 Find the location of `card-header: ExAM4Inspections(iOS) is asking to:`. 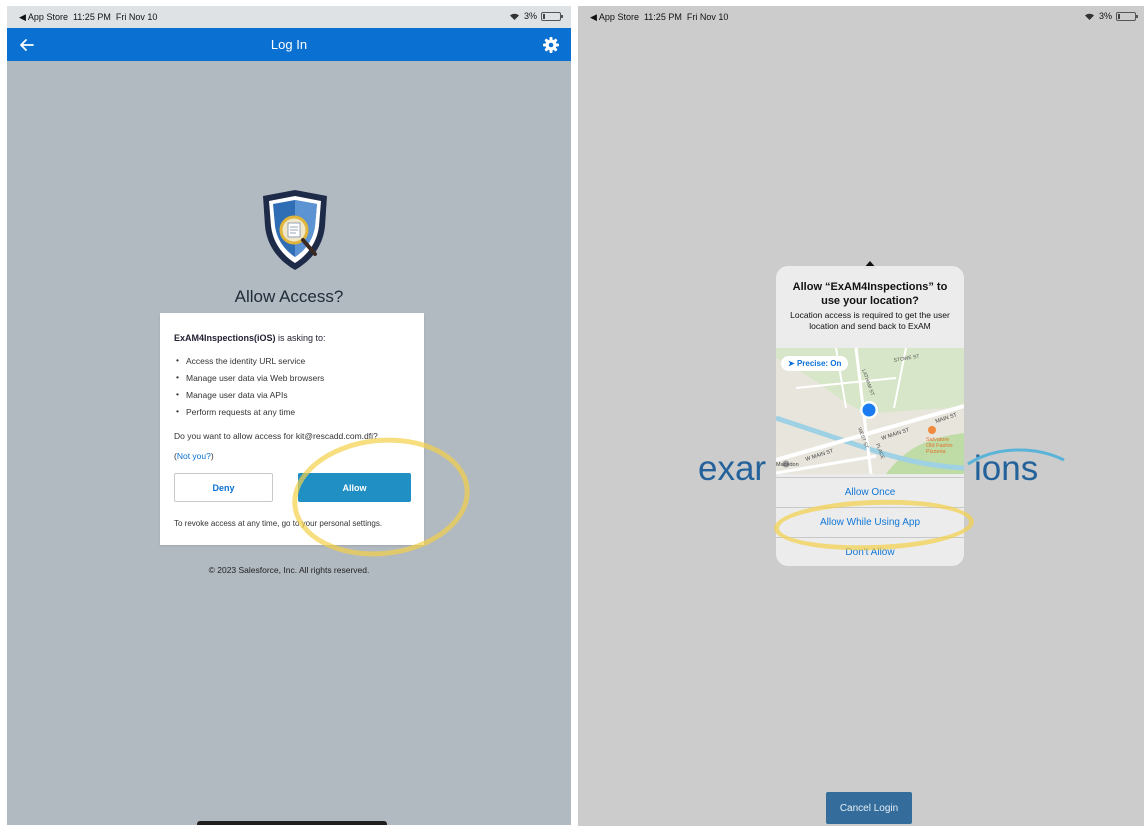

card-header: ExAM4Inspections(iOS) is asking to: is located at coordinates (250, 338).